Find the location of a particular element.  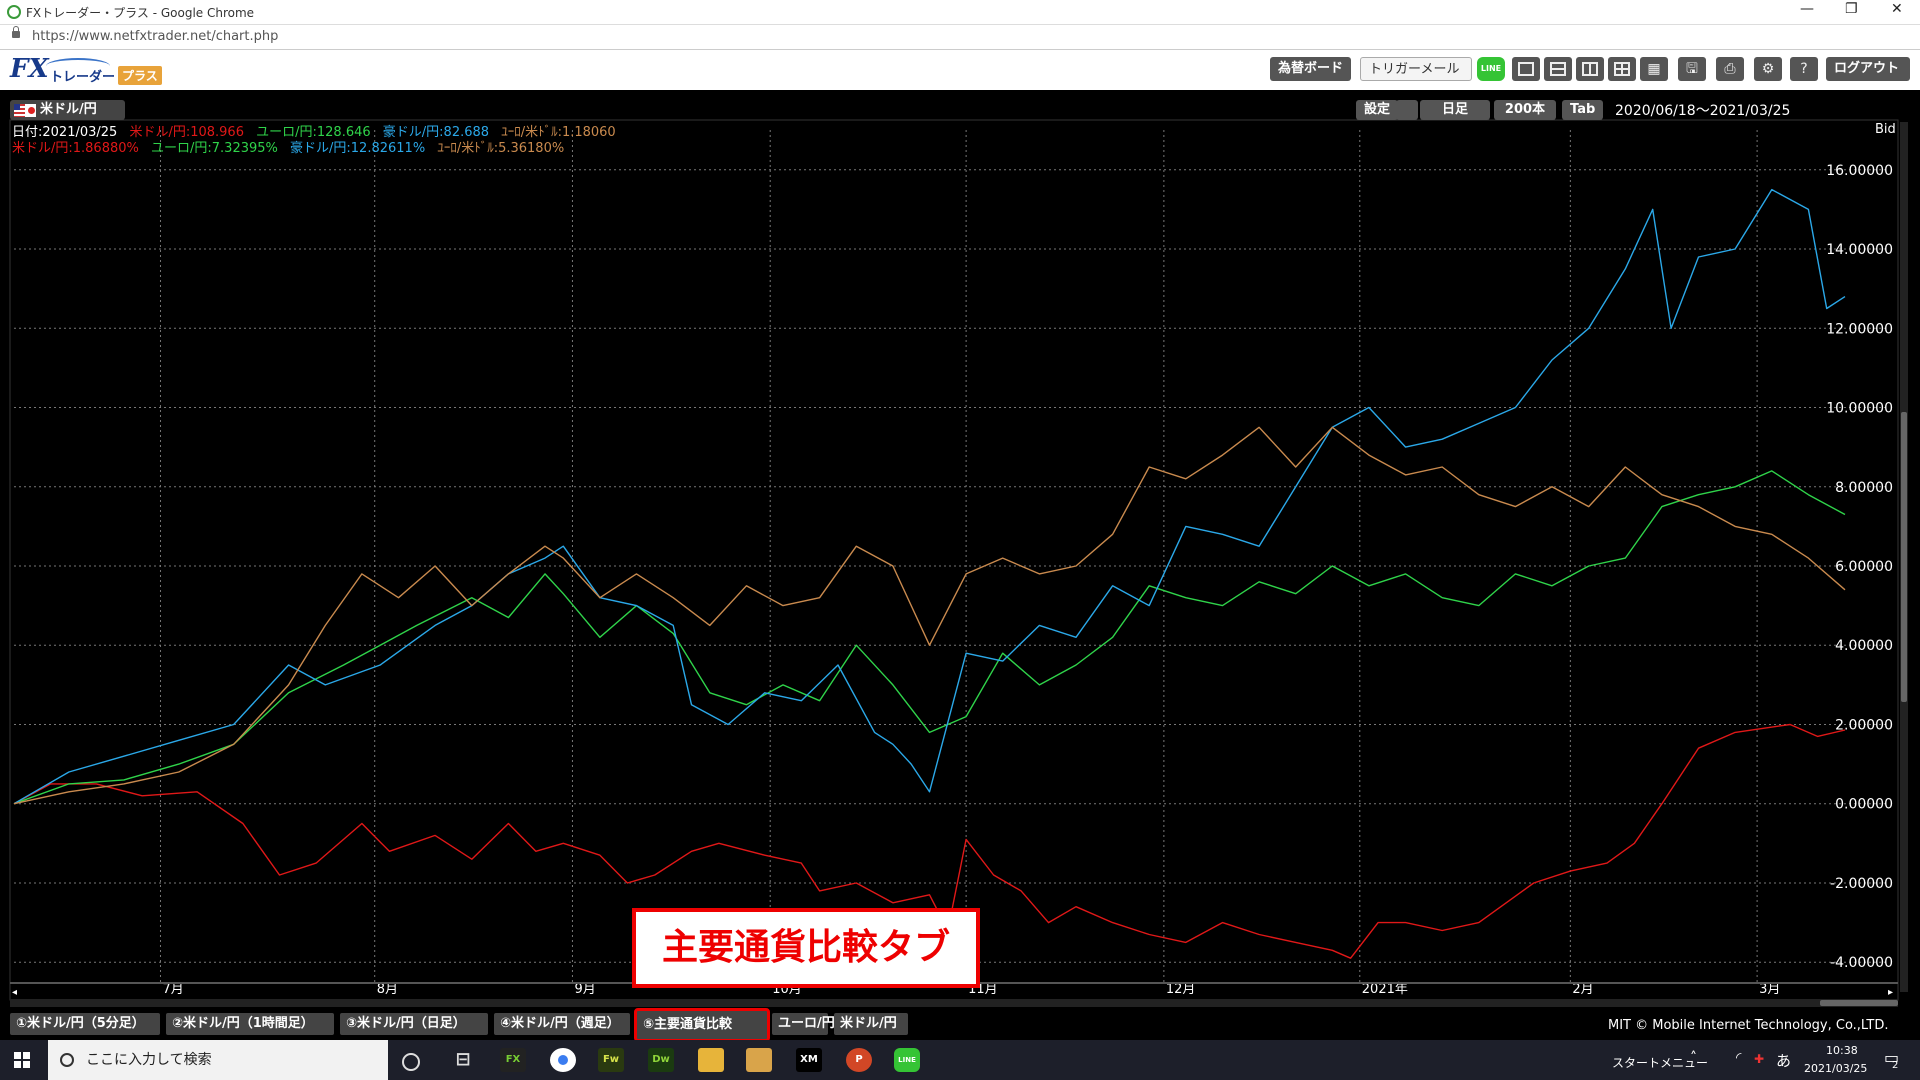

pair-label: 米ドル/円 is located at coordinates (68, 109).